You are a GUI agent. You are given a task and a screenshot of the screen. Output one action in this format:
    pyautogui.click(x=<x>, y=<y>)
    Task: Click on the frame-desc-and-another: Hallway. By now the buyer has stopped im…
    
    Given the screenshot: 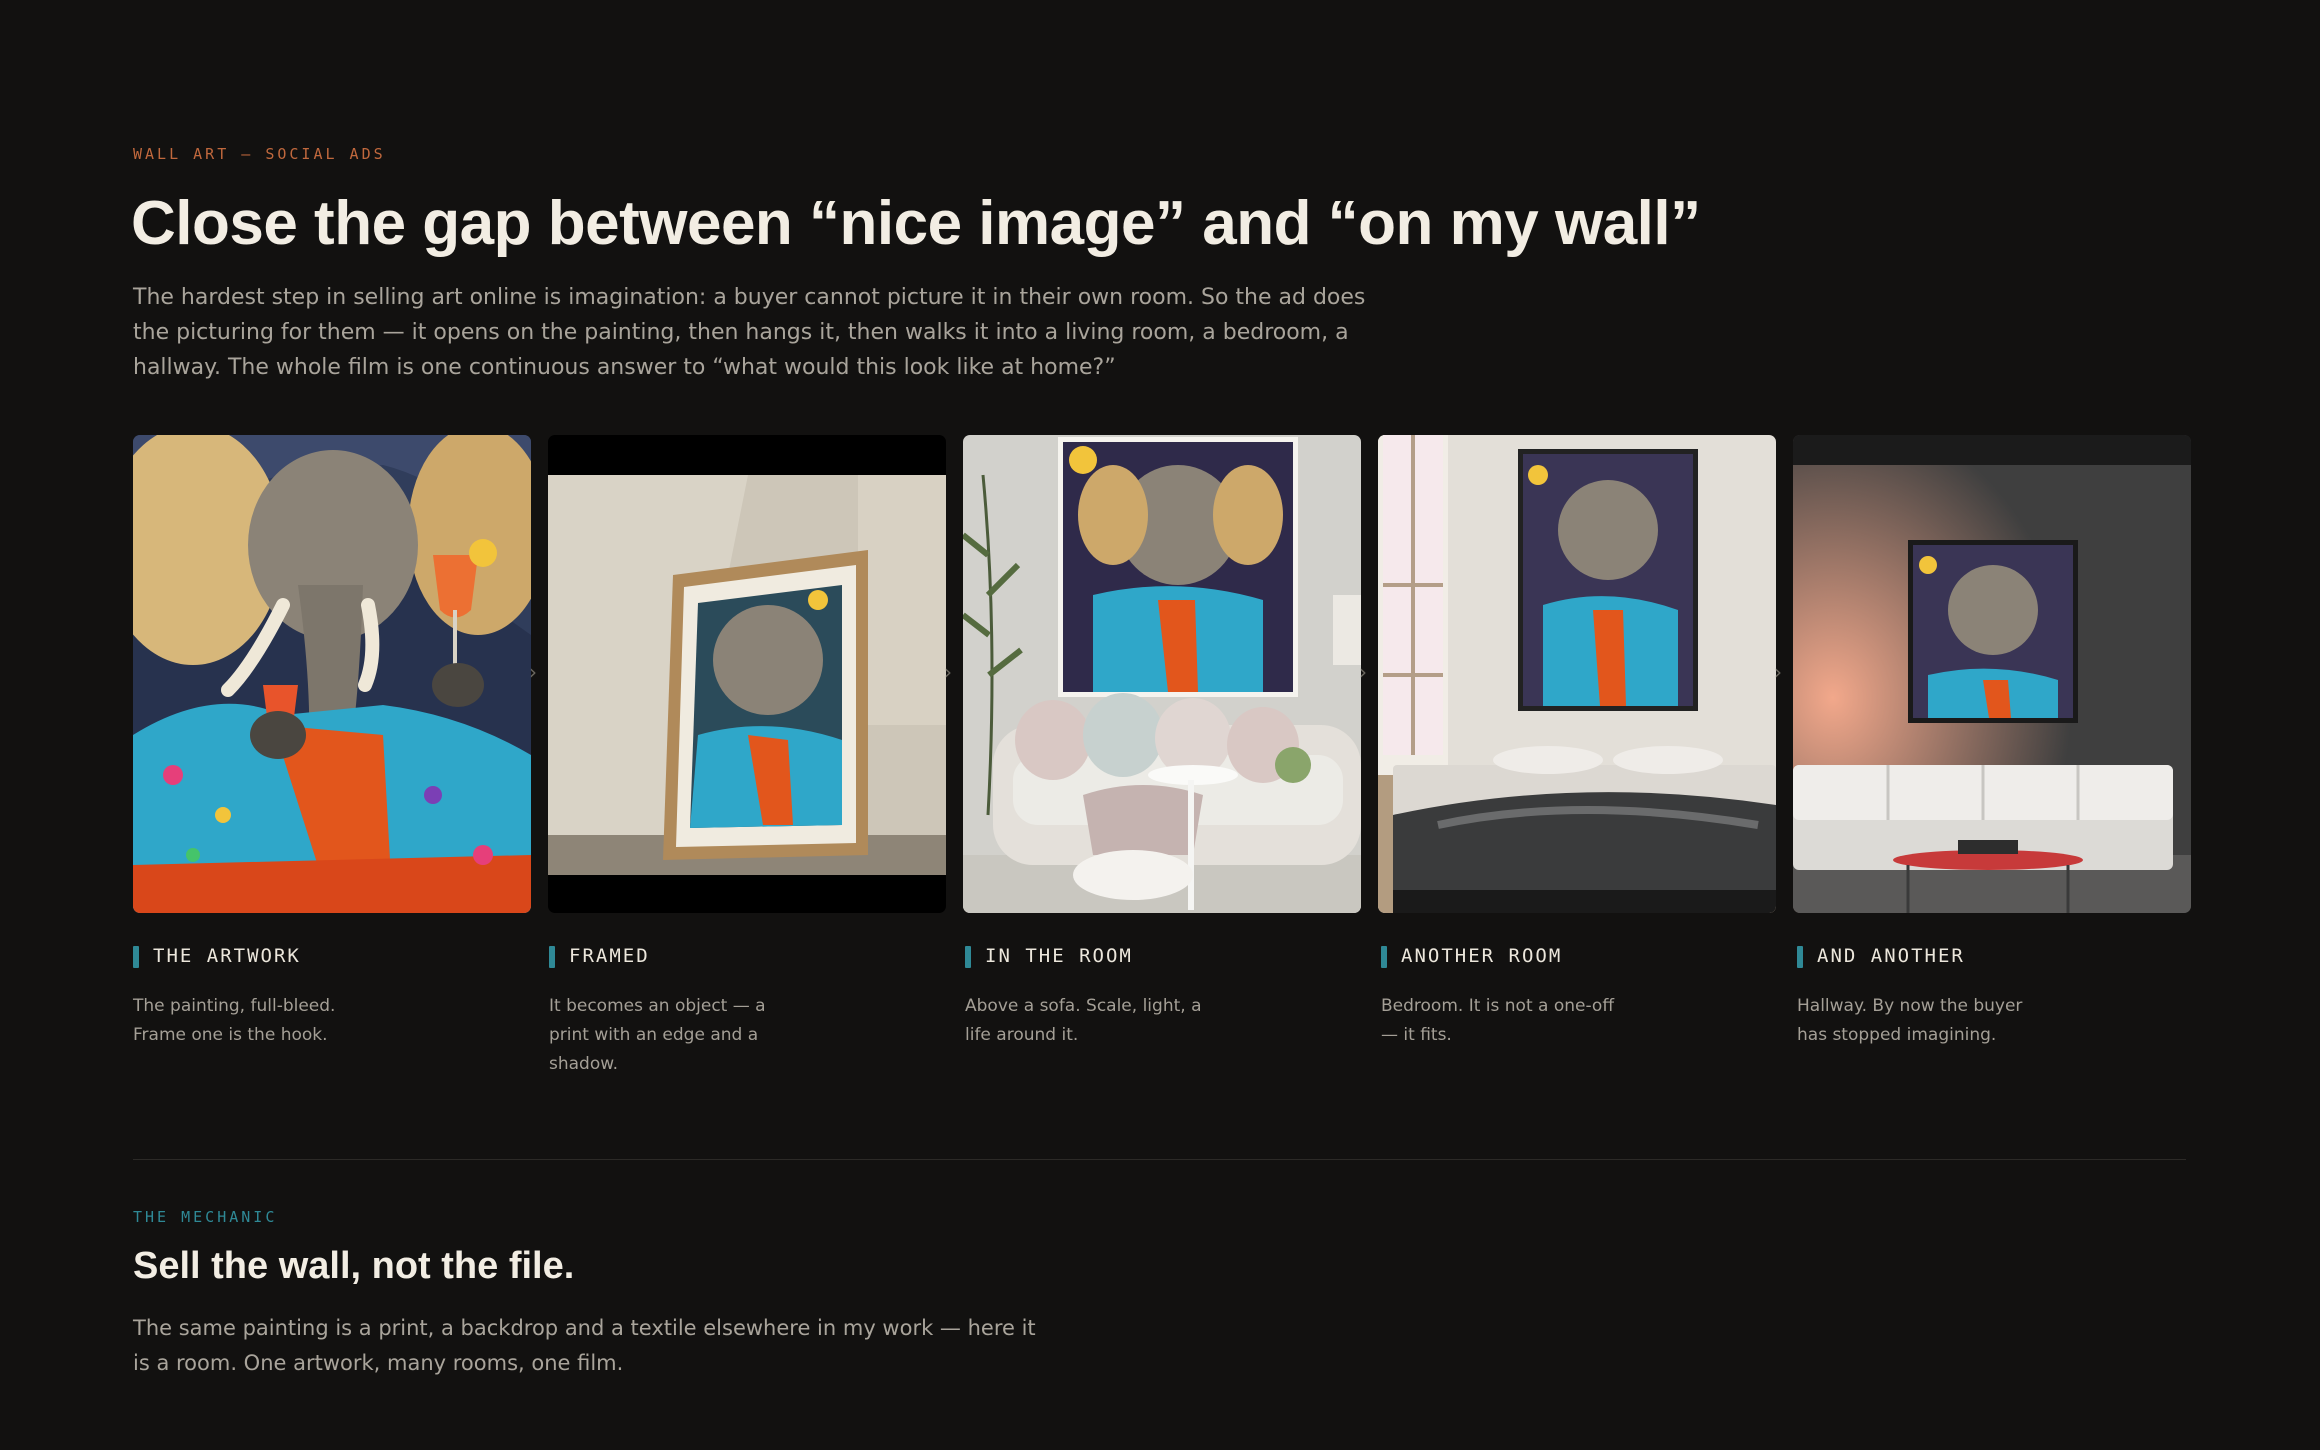 What is the action you would take?
    pyautogui.click(x=1910, y=1020)
    